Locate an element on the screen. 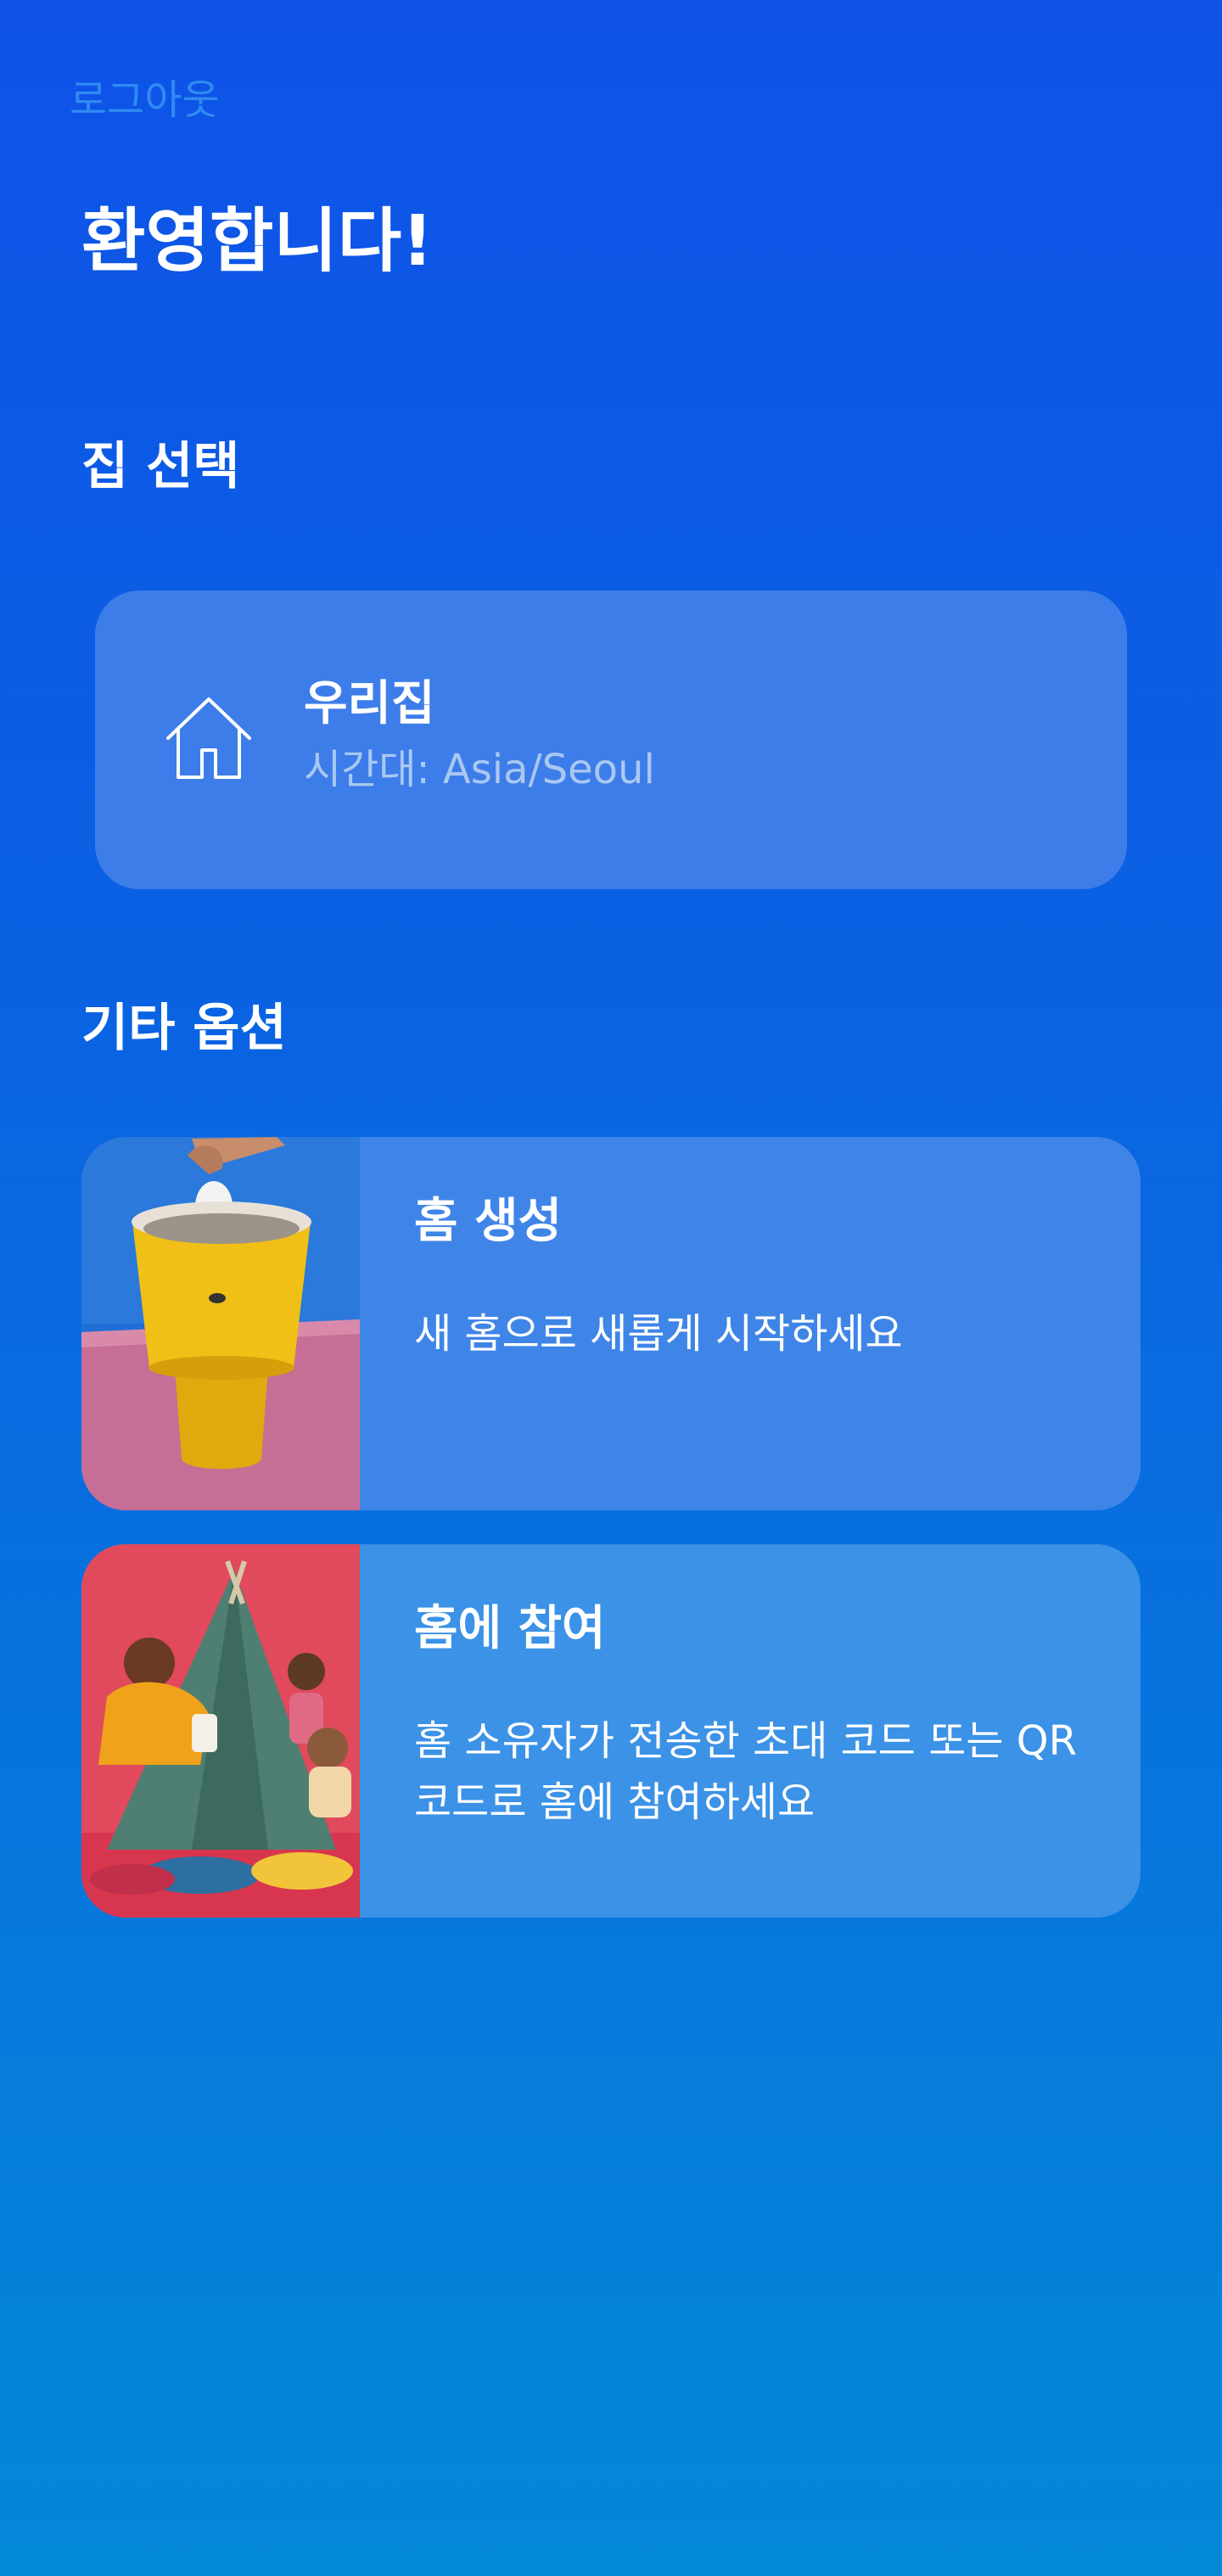  home-card-우리집: 우리집 시간대: Asia/Seoul is located at coordinates (611, 740).